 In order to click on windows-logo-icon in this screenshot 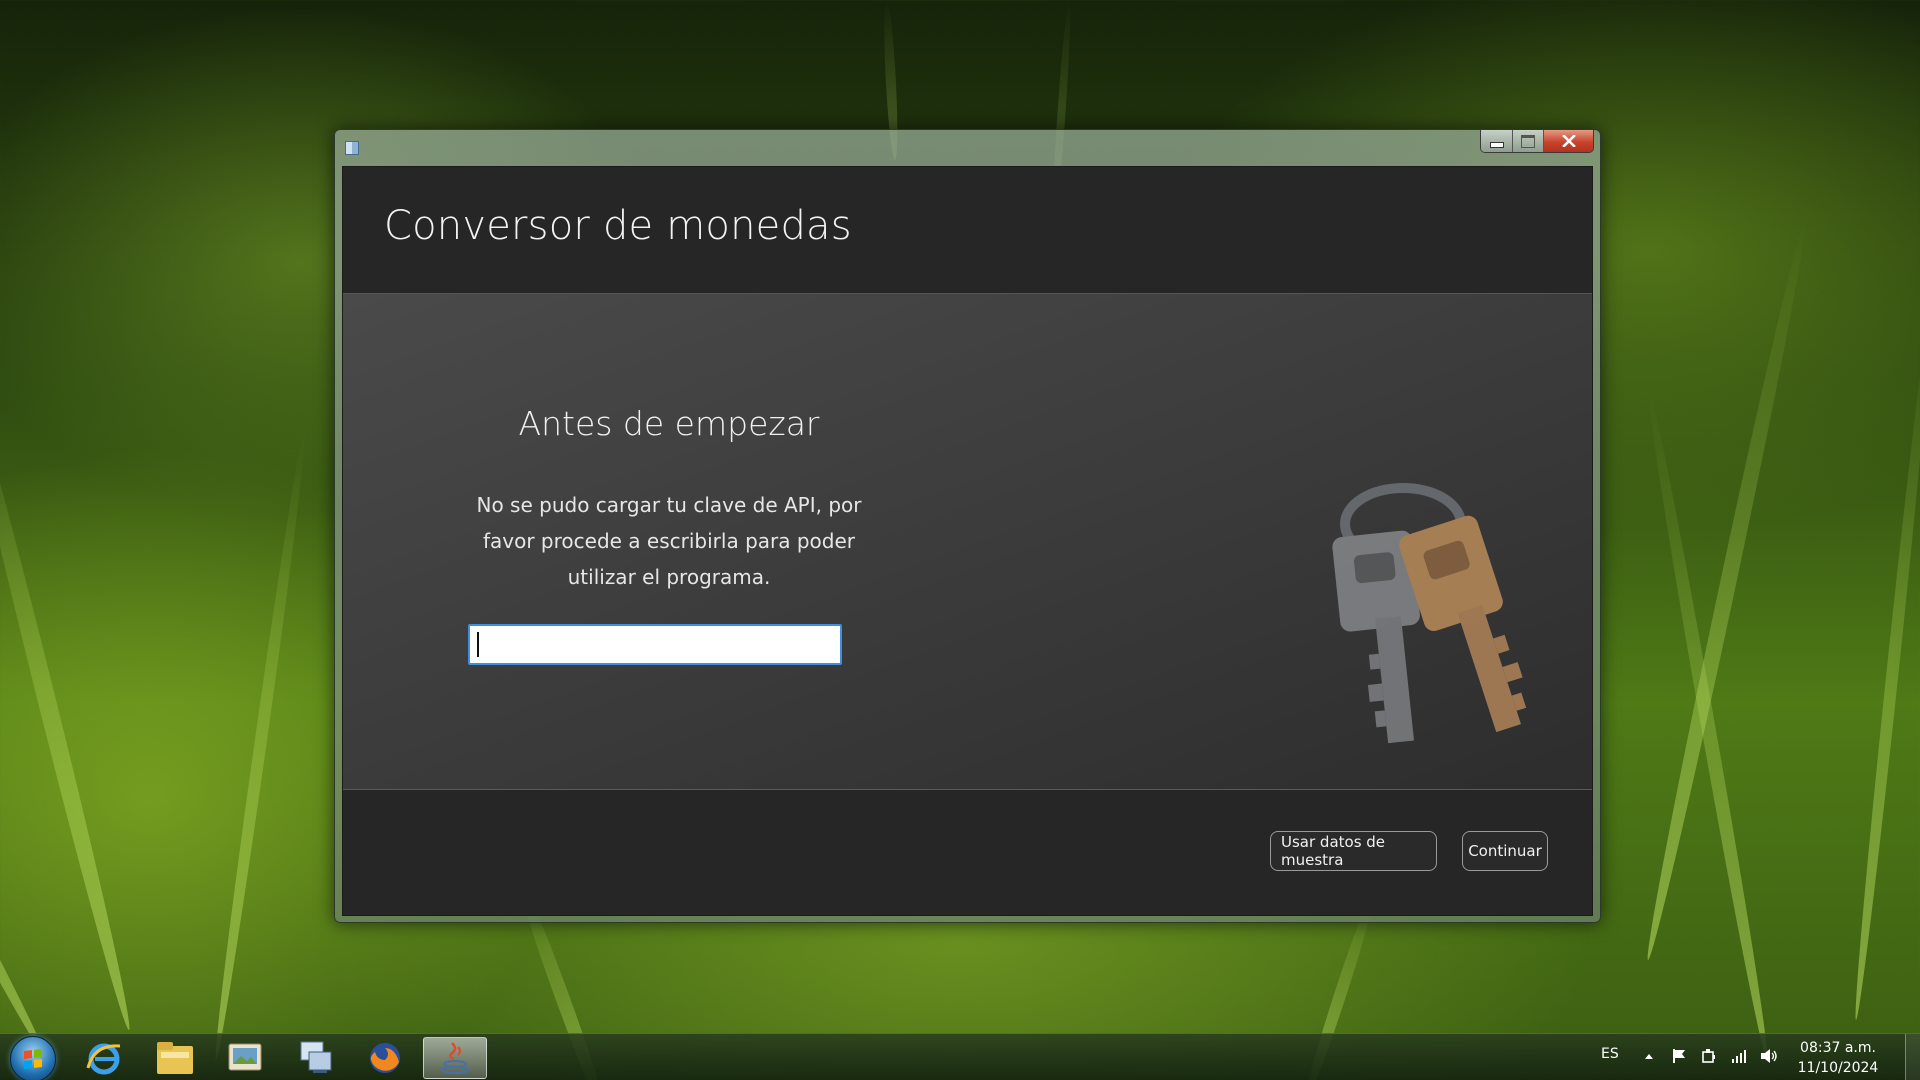, I will do `click(33, 1059)`.